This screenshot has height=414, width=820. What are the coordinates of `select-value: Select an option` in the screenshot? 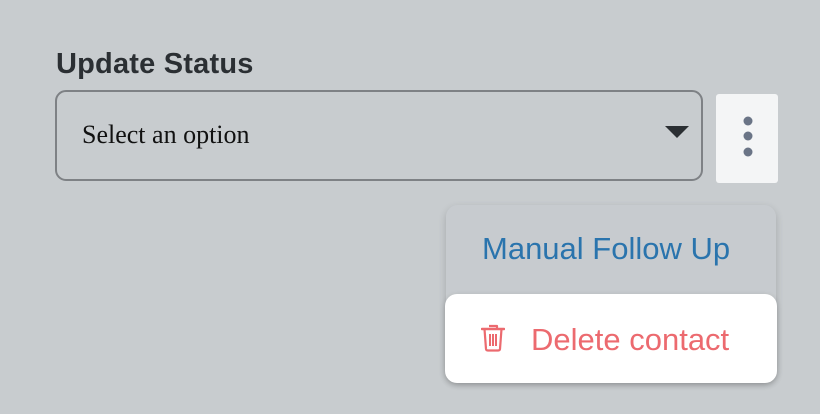 It's located at (166, 134).